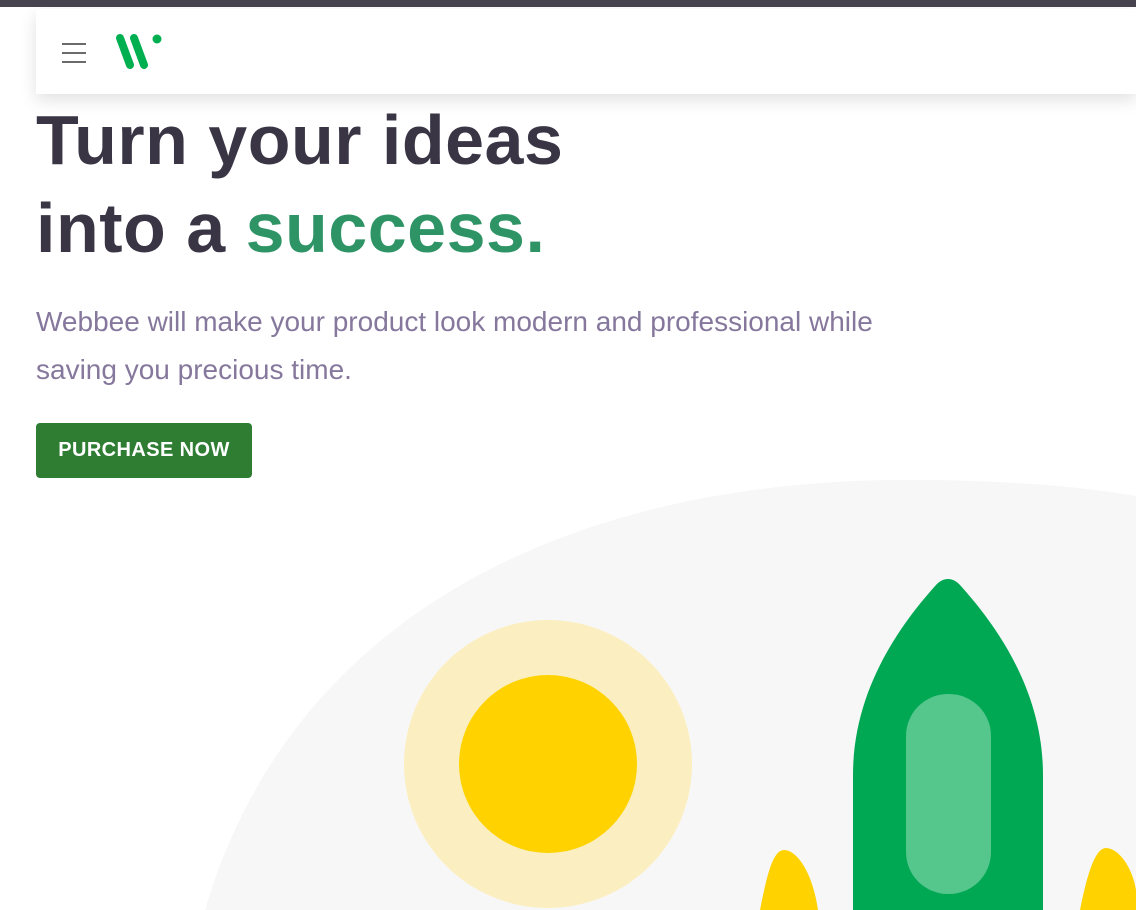  I want to click on sun-core, so click(548, 764).